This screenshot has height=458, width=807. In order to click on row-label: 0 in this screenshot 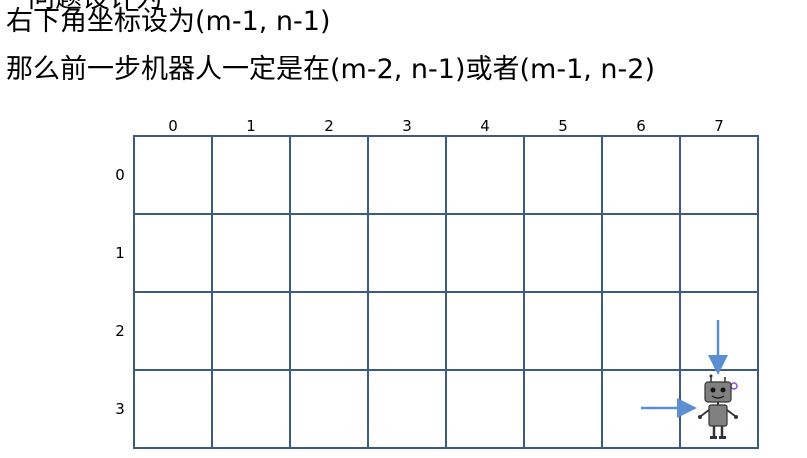, I will do `click(120, 175)`.